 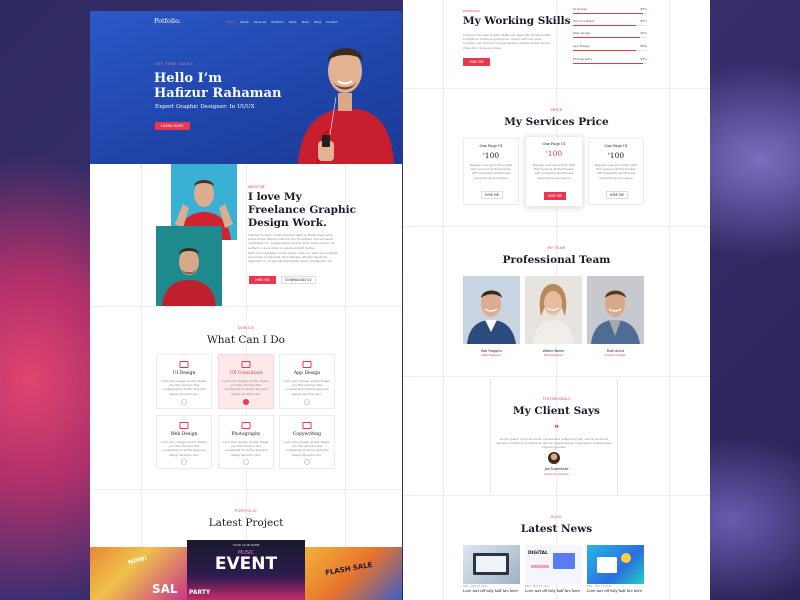 I want to click on project-thumb-flash-sale: FLASH SALE, so click(x=353, y=573).